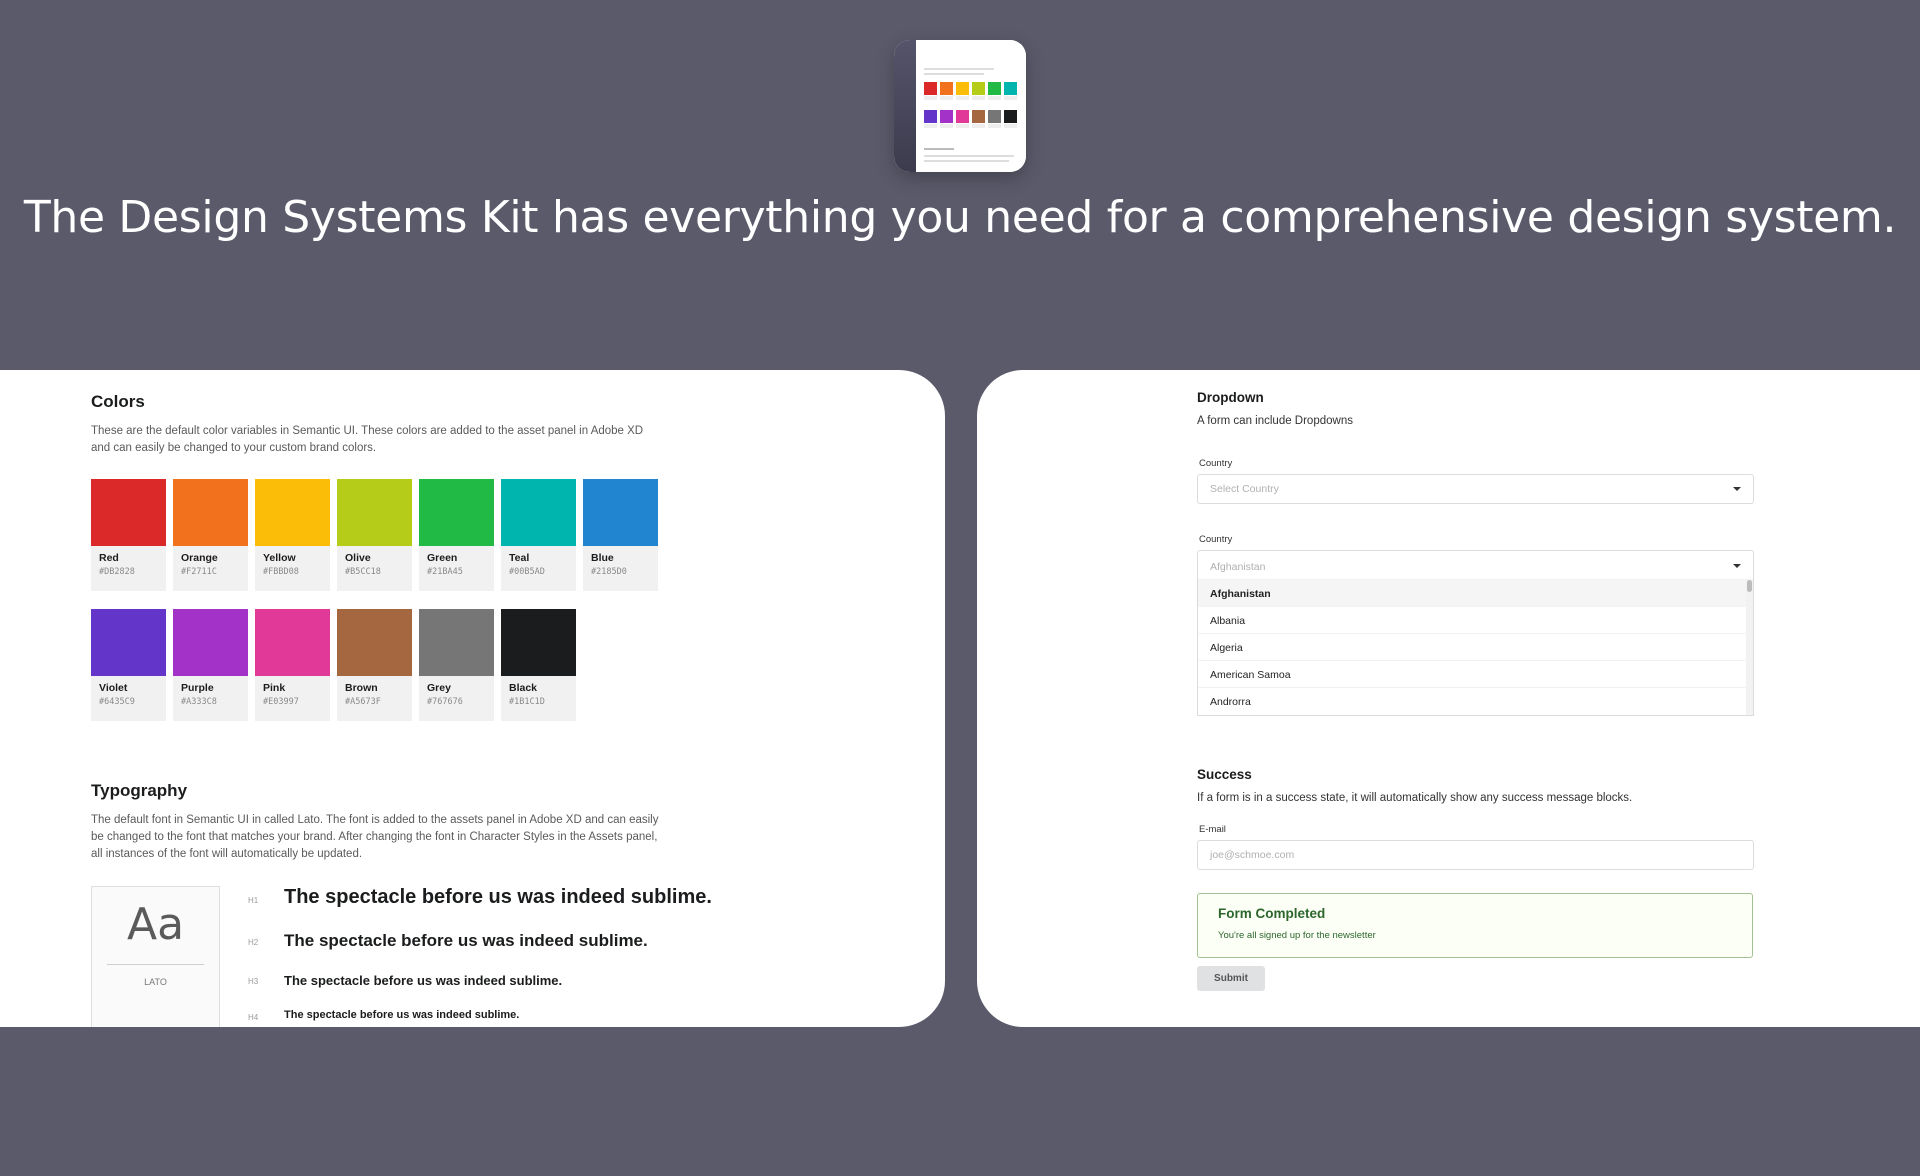 The width and height of the screenshot is (1920, 1176). What do you see at coordinates (274, 688) in the screenshot?
I see `color-name: Pink` at bounding box center [274, 688].